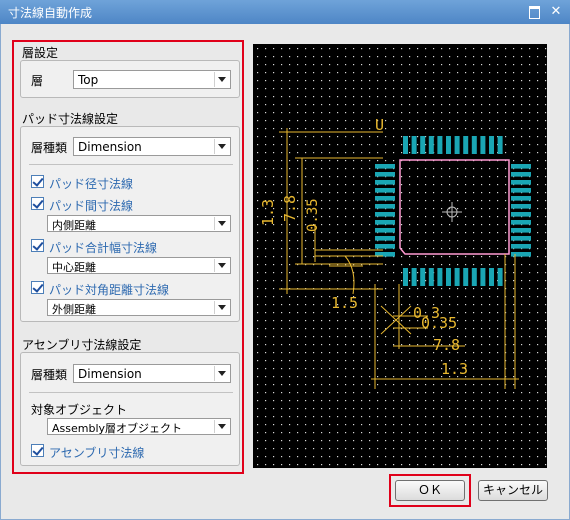 This screenshot has width=570, height=520. What do you see at coordinates (139, 307) in the screenshot?
I see `pad-diagonal-mode-select: 外側距離` at bounding box center [139, 307].